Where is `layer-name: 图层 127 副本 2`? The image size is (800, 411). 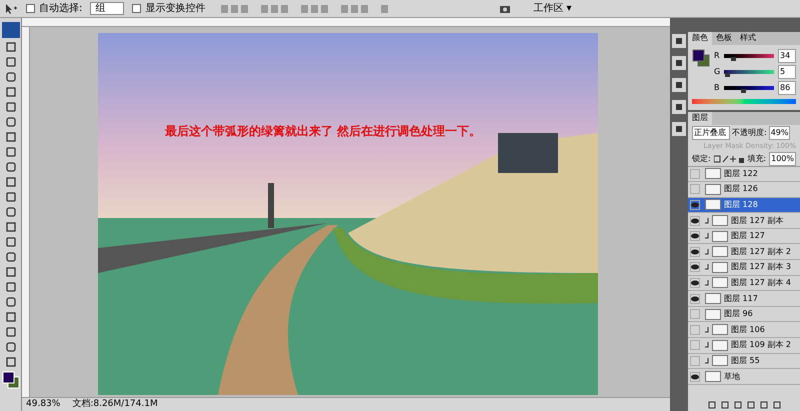 layer-name: 图层 127 副本 2 is located at coordinates (761, 252).